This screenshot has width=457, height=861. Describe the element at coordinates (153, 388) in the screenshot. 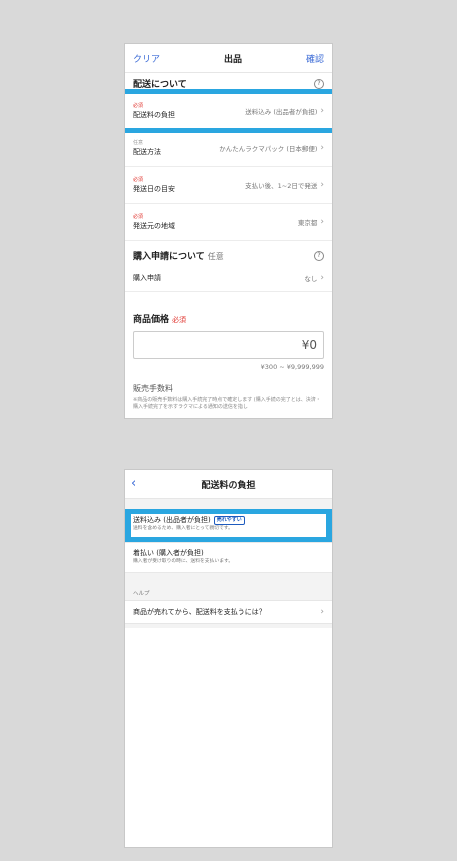

I see `sales-fee-title: 販売手数料` at that location.